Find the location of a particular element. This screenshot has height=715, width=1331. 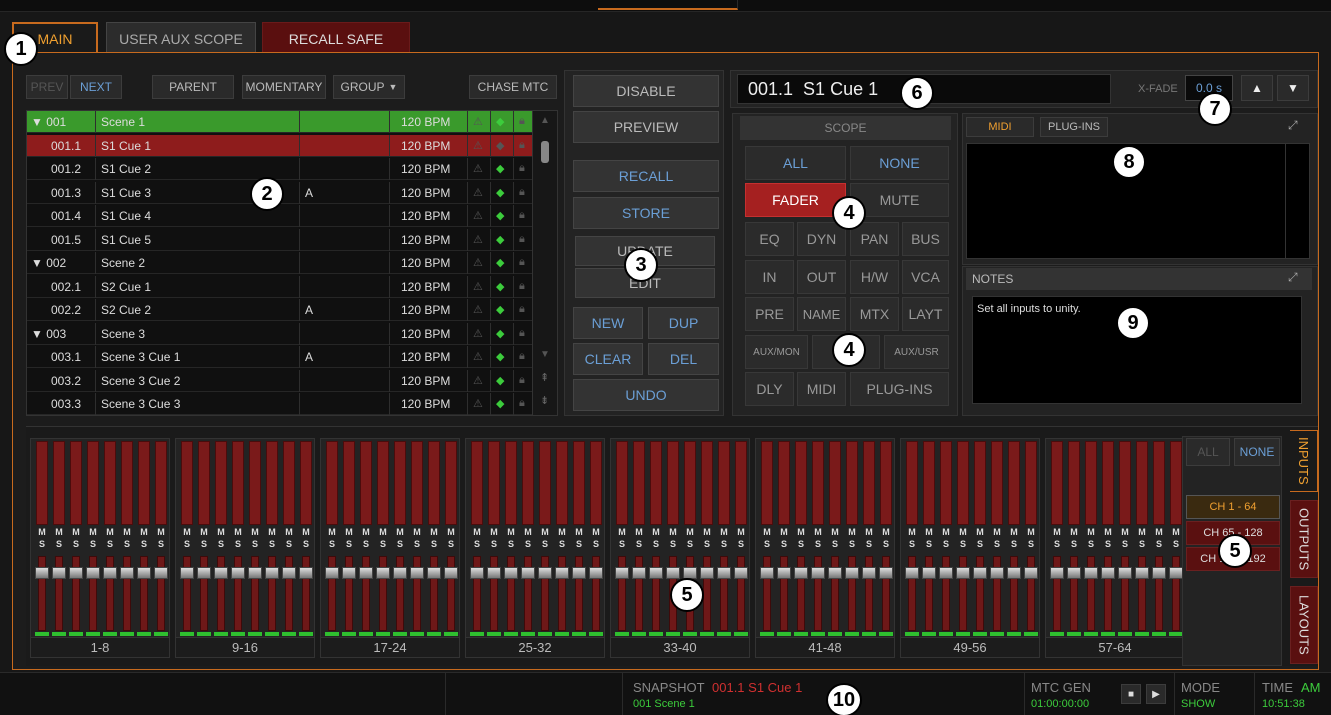

scope-all-button: ALL is located at coordinates (795, 163).